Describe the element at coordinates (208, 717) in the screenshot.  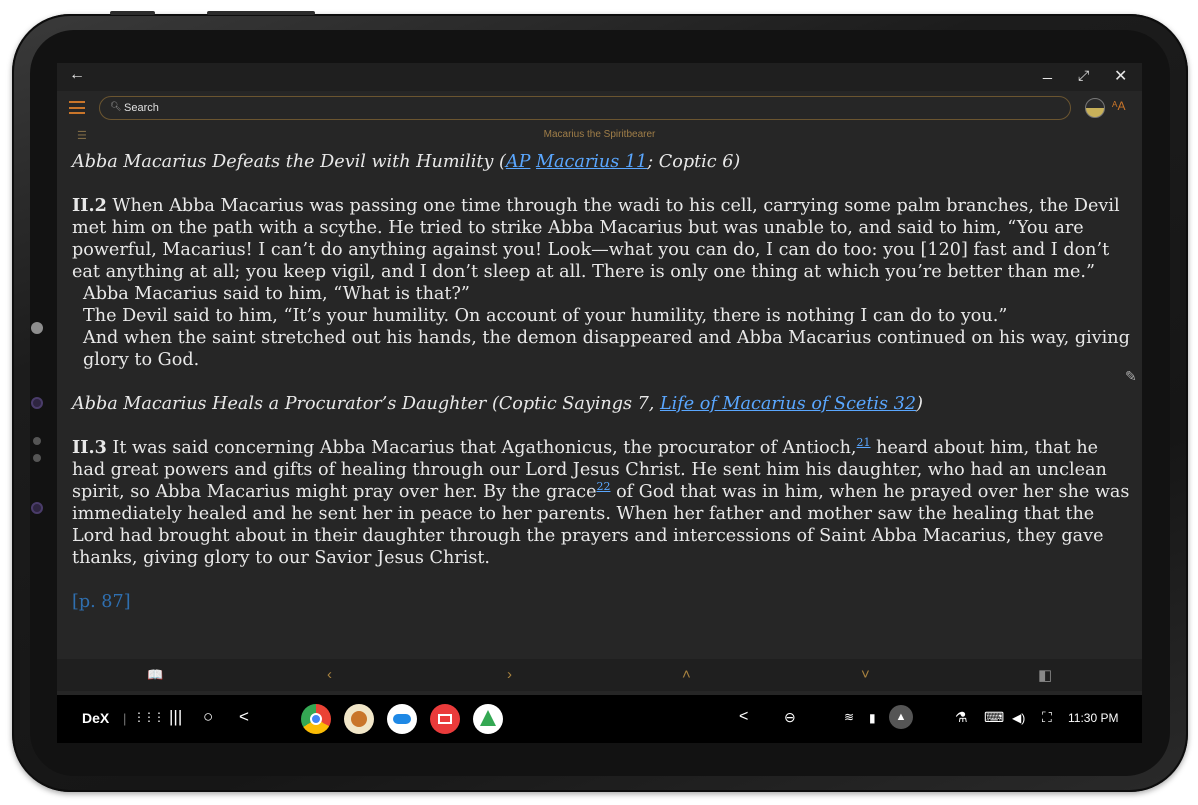
I see `home-icon: ○` at that location.